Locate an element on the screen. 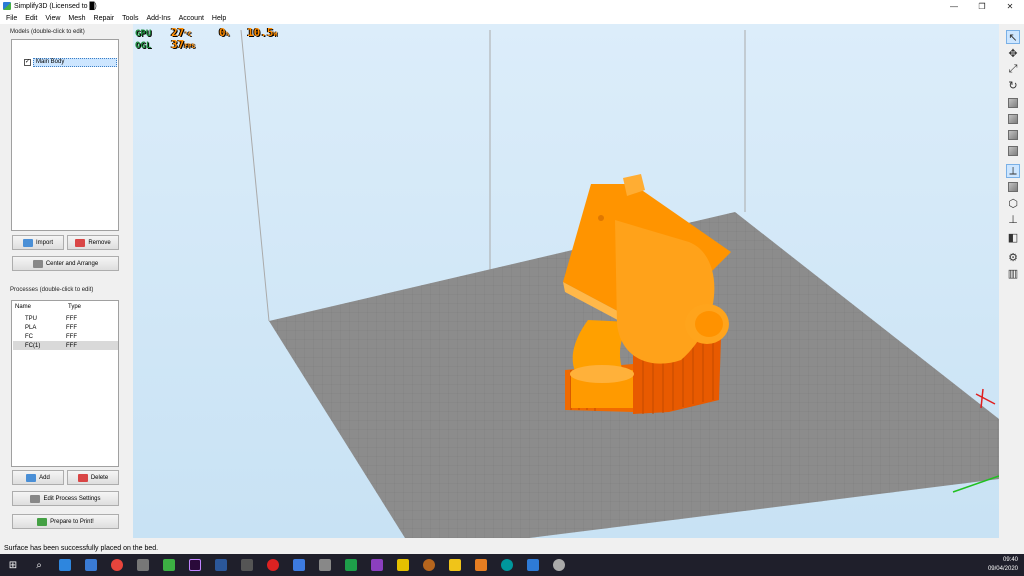 The width and height of the screenshot is (1024, 576). printer-icon is located at coordinates (42, 521).